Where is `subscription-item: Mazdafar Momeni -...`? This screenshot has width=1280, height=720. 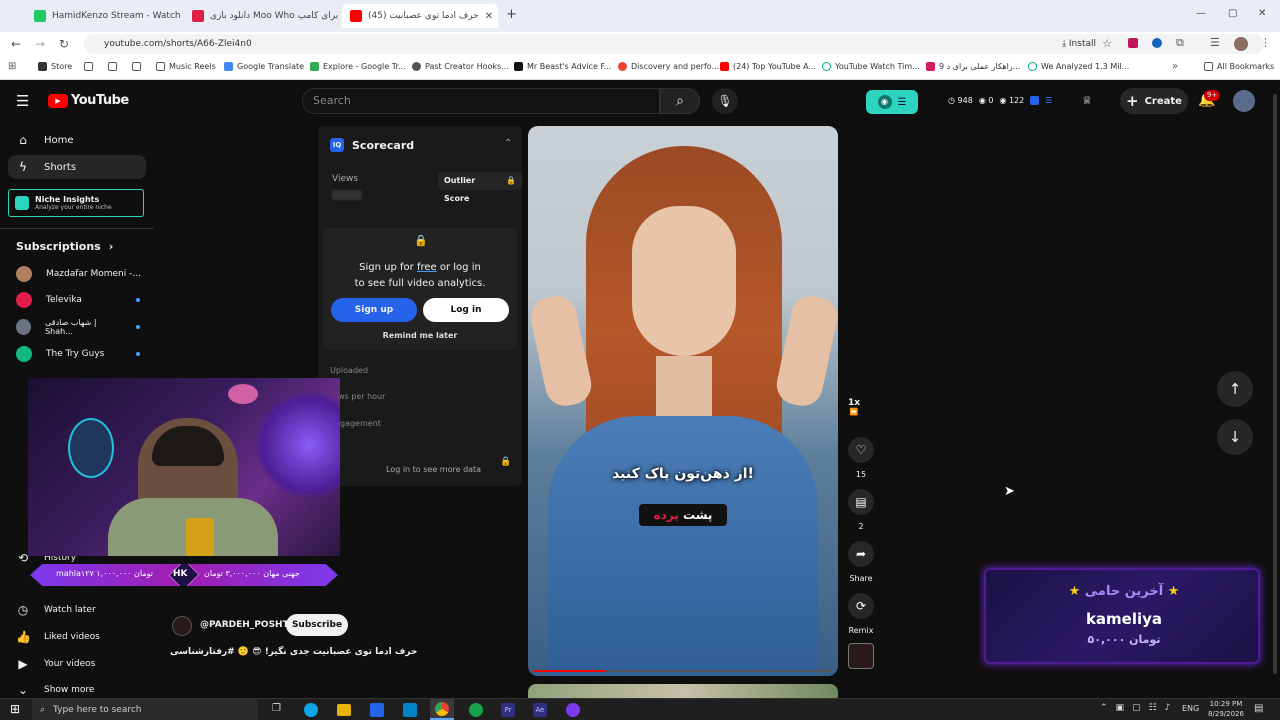
subscription-item: Mazdafar Momeni -... is located at coordinates (77, 274).